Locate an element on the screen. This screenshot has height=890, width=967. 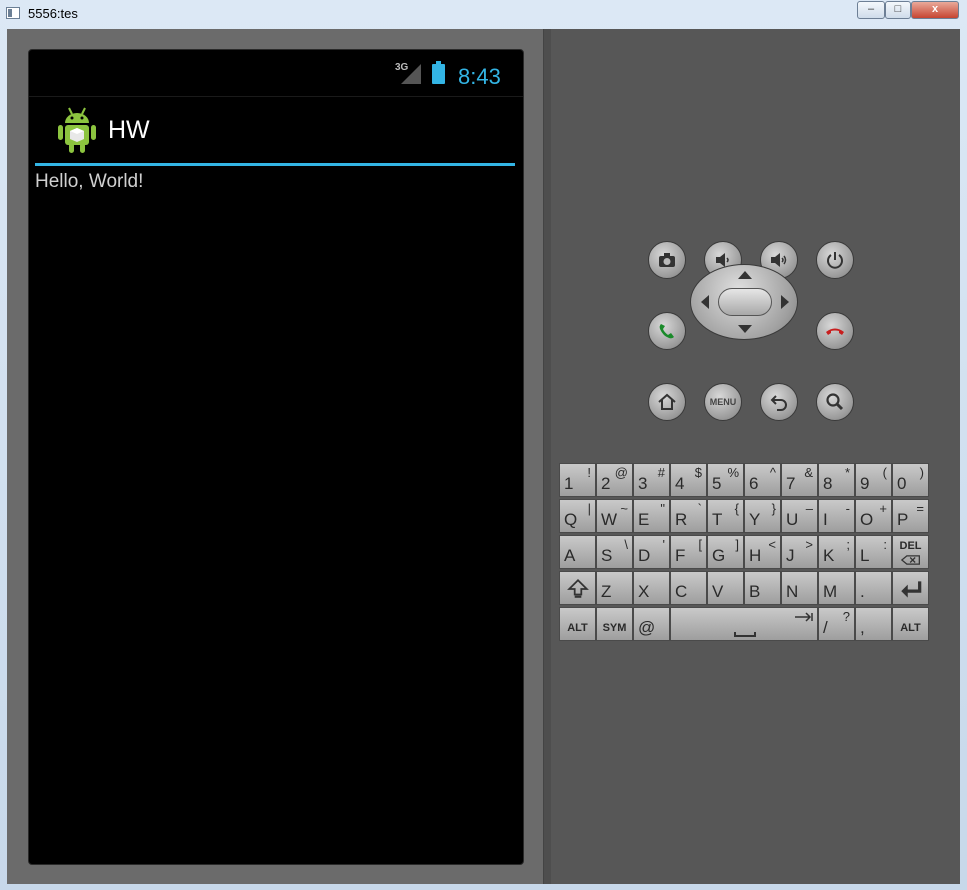
key-6-alt-label: ^ is located at coordinates (772, 472).